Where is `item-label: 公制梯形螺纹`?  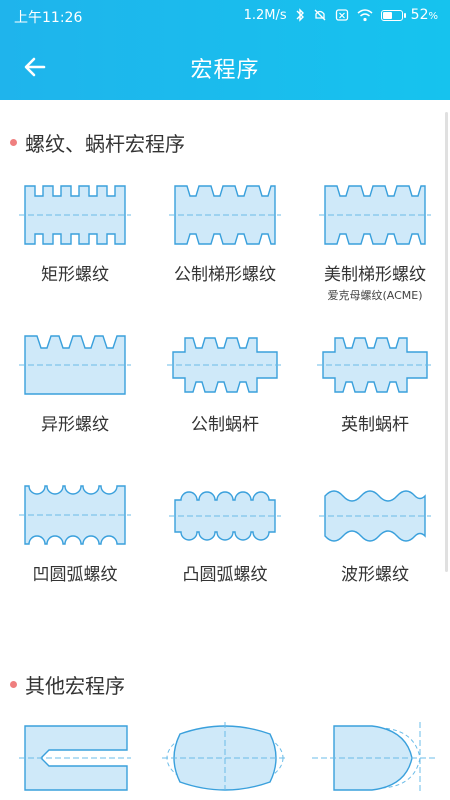
item-label: 公制梯形螺纹 is located at coordinates (225, 275).